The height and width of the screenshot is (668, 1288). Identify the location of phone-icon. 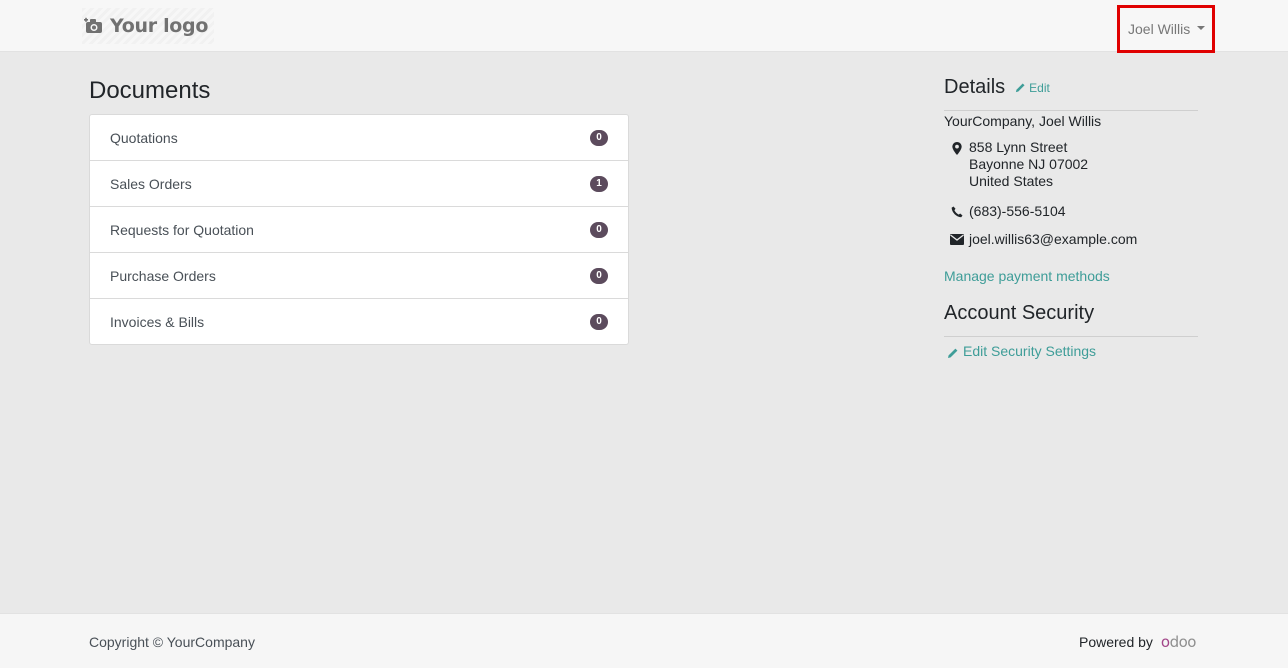
(956, 211).